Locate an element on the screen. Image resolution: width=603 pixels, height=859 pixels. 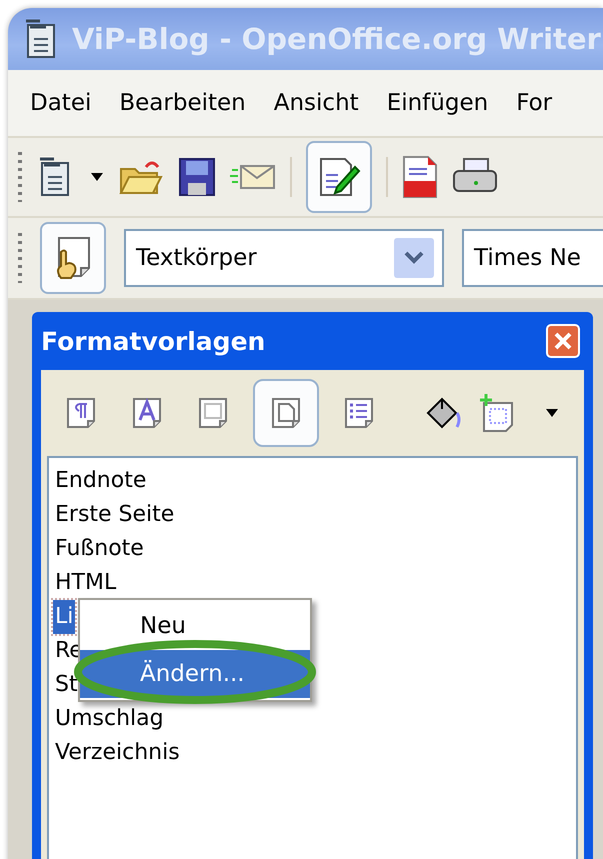
page-hand-icon is located at coordinates (73, 258).